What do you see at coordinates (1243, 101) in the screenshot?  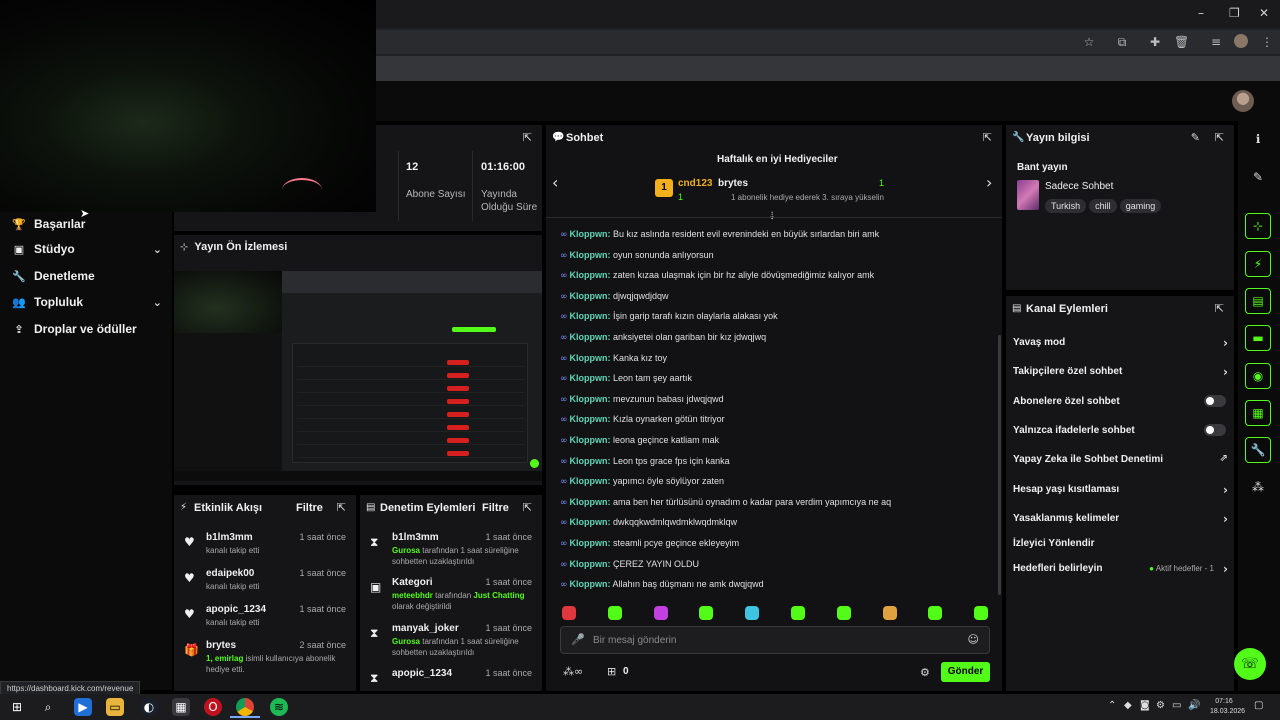 I see `avatar` at bounding box center [1243, 101].